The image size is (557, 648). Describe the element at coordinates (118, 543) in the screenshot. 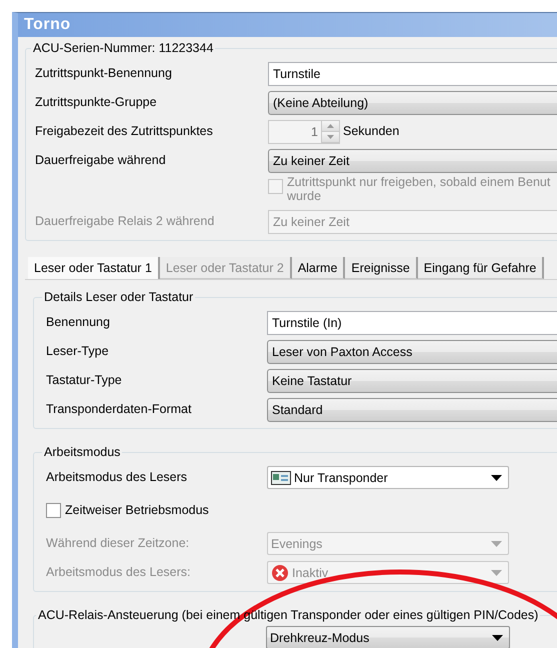

I see `field-label: Während dieser Zeitzone:` at that location.